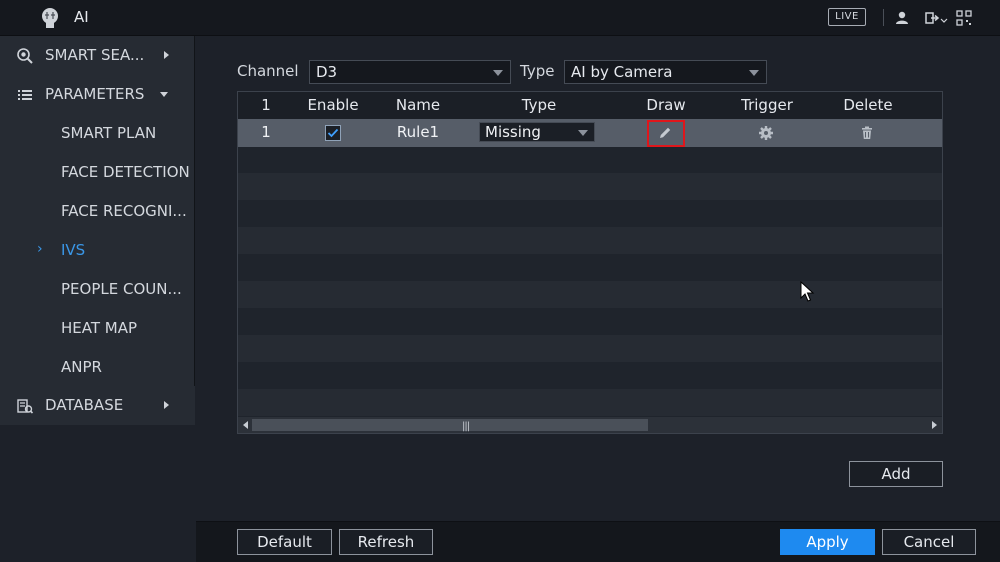  I want to click on column-header-type: Type, so click(539, 105).